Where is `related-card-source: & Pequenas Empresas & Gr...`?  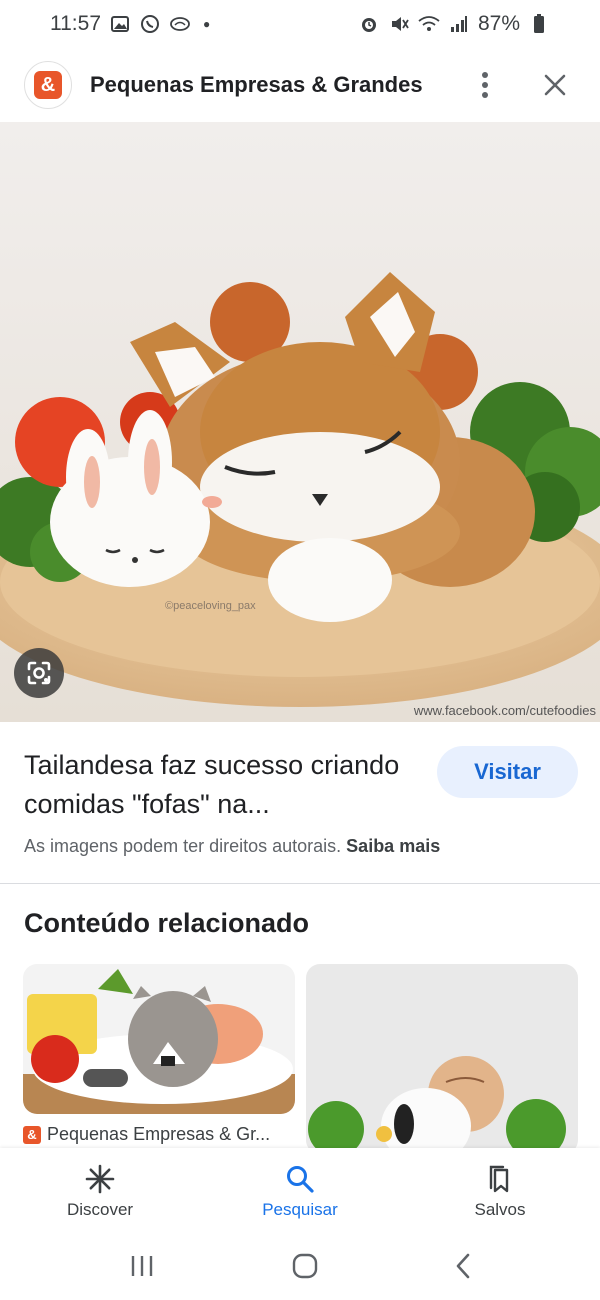 related-card-source: & Pequenas Empresas & Gr... is located at coordinates (146, 1134).